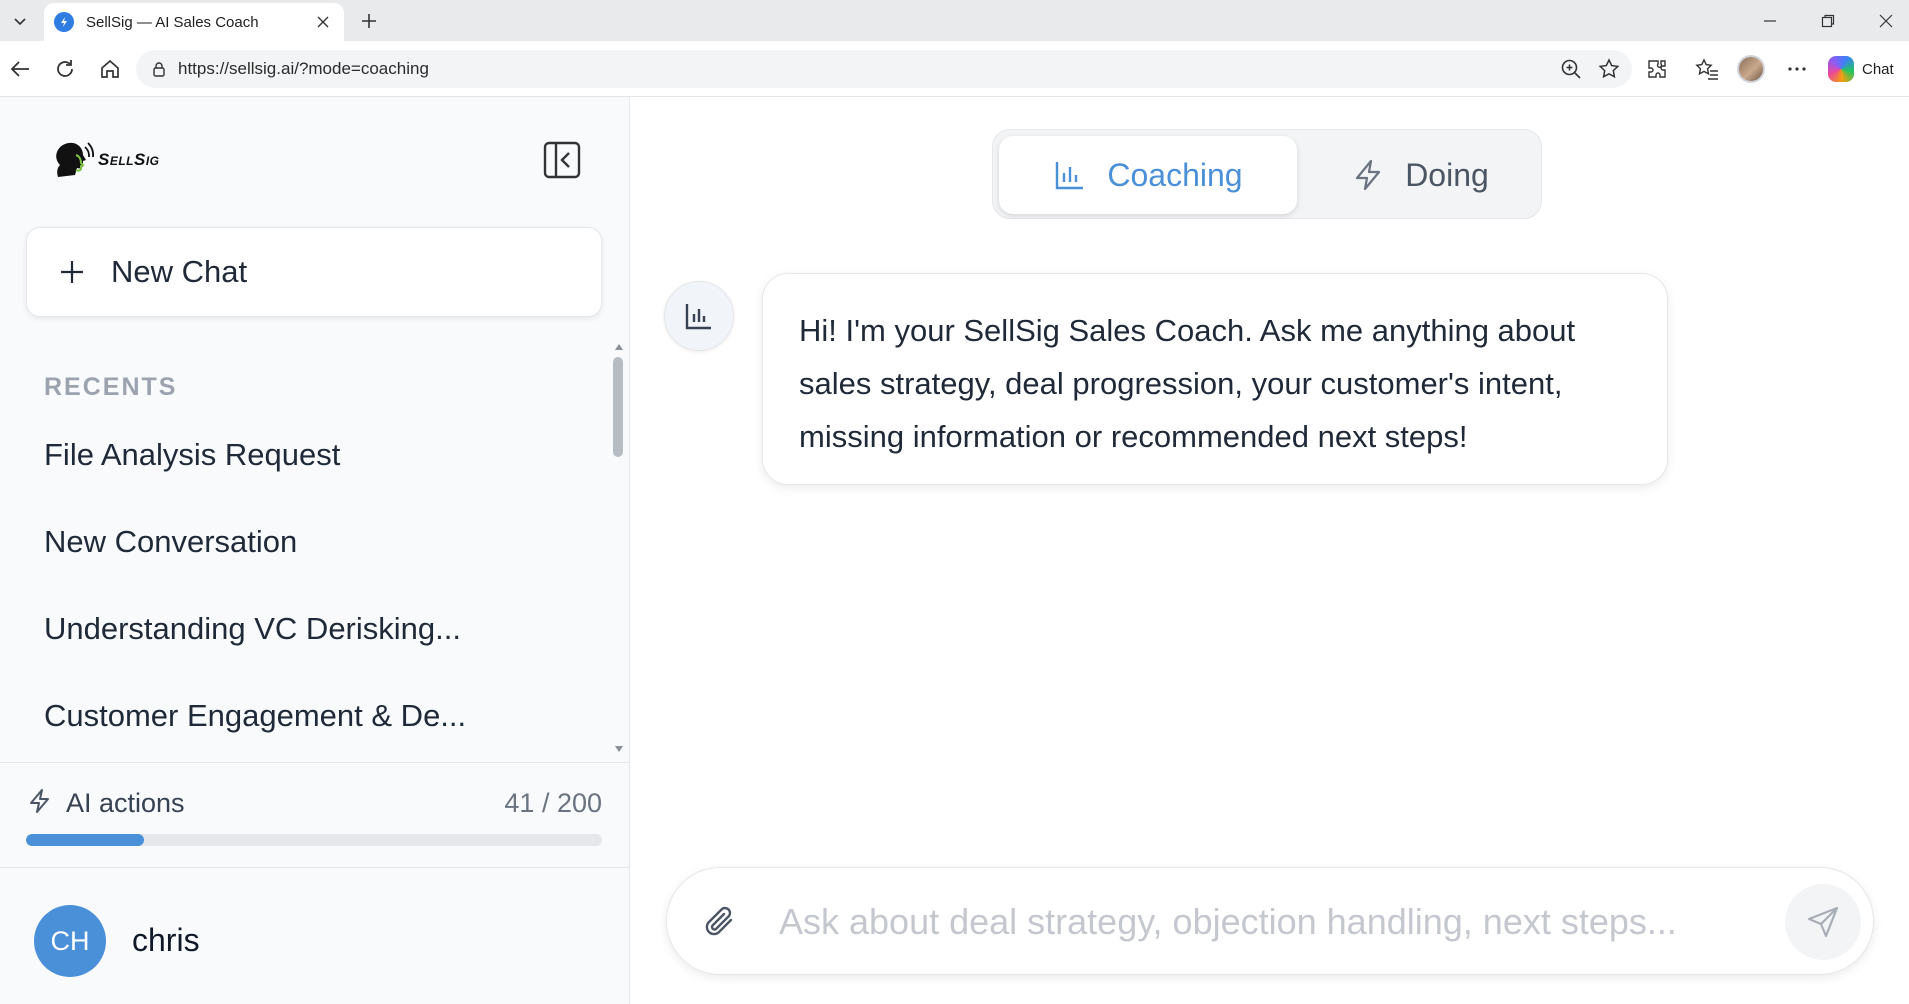 The image size is (1909, 1004). Describe the element at coordinates (553, 803) in the screenshot. I see `ai-actions-count: 41 / 200` at that location.